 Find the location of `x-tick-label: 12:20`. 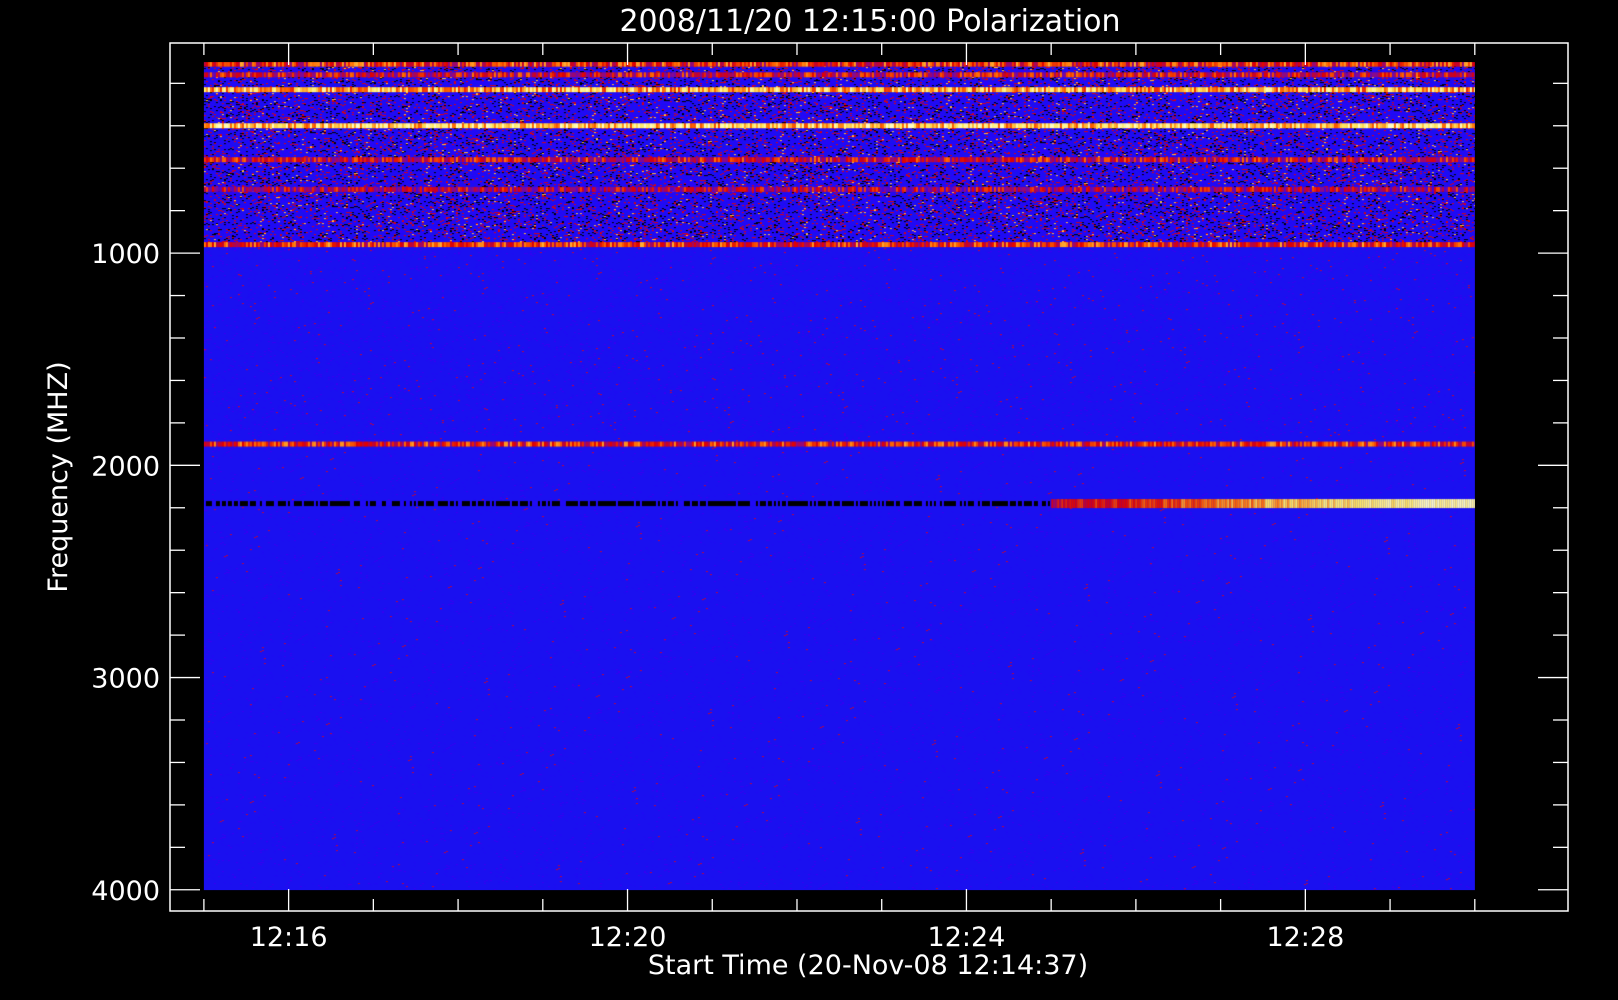

x-tick-label: 12:20 is located at coordinates (628, 937).